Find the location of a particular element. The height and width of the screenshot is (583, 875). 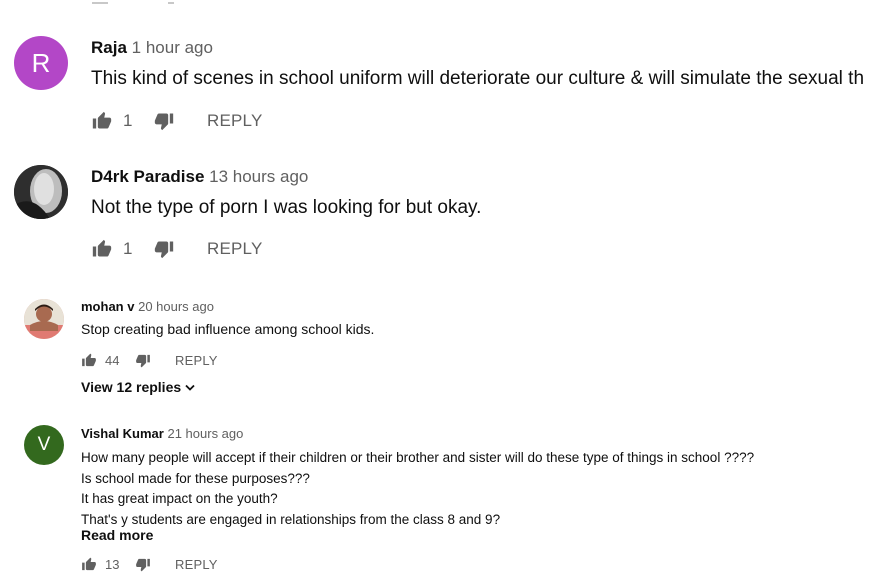

comment-header: mohan v 20 hours ago is located at coordinates (147, 306).